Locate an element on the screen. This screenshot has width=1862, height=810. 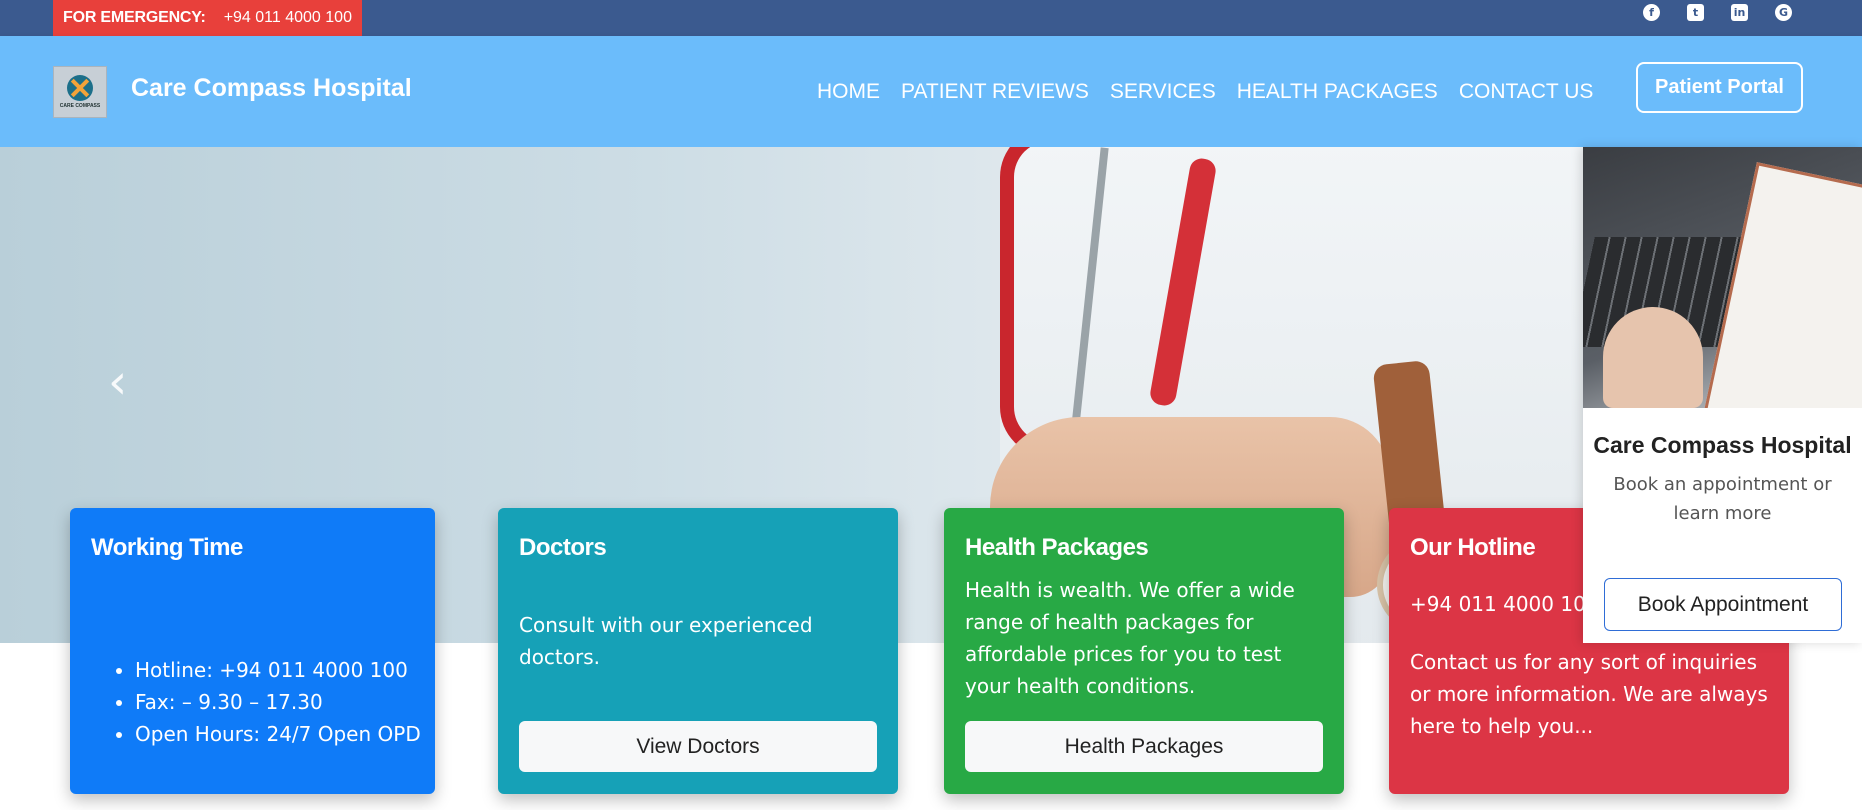
view-doctors-button: View Doctors is located at coordinates (698, 746).